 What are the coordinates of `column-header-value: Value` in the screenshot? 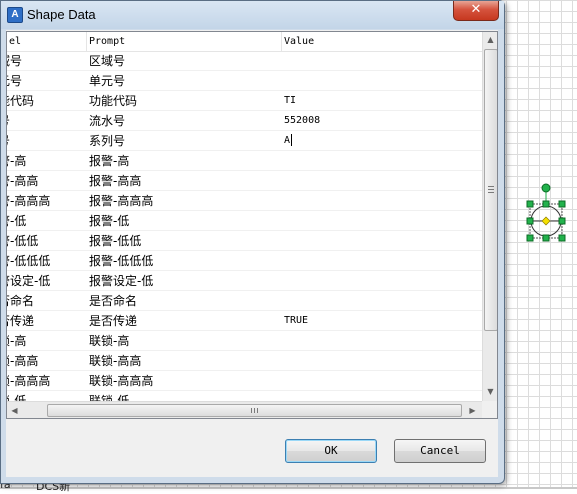 It's located at (382, 41).